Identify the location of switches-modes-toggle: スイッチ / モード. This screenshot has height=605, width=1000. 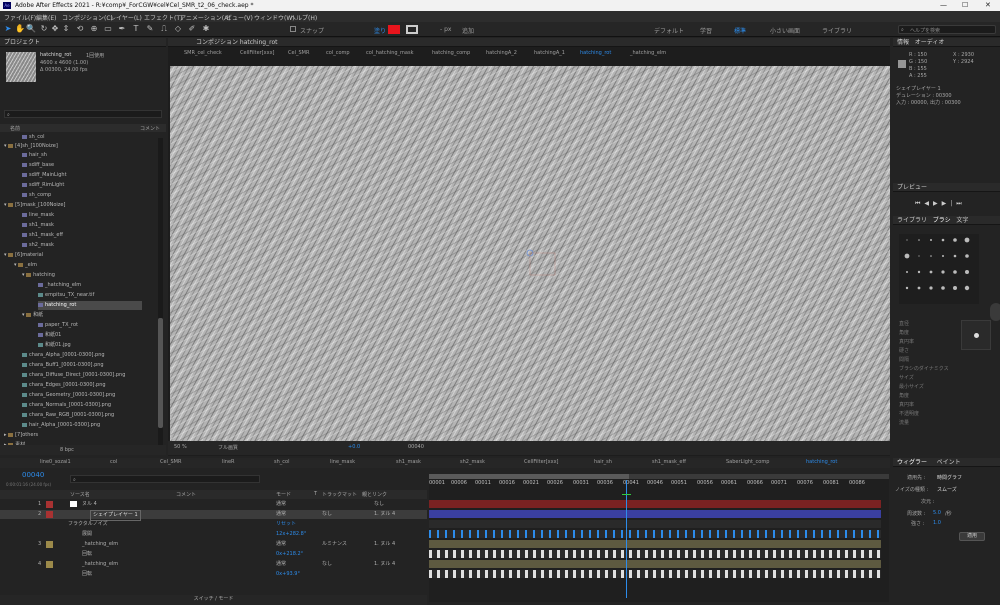
(213, 600).